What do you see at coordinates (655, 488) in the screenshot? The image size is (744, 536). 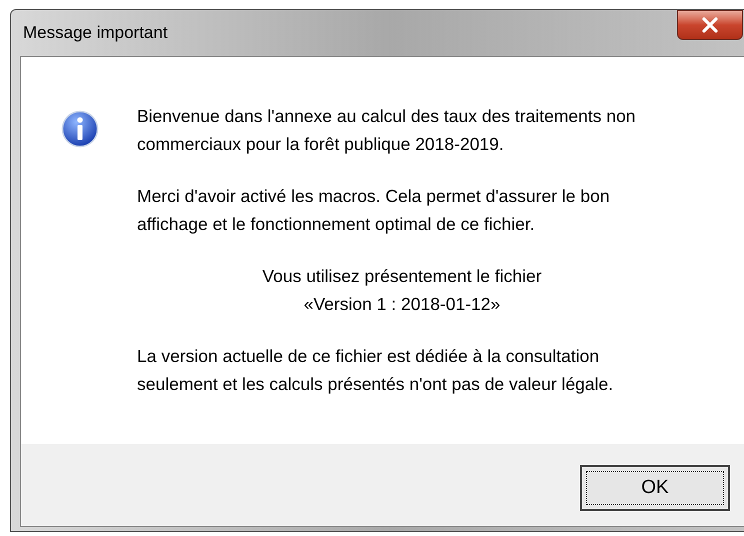 I see `ok-button: OK` at bounding box center [655, 488].